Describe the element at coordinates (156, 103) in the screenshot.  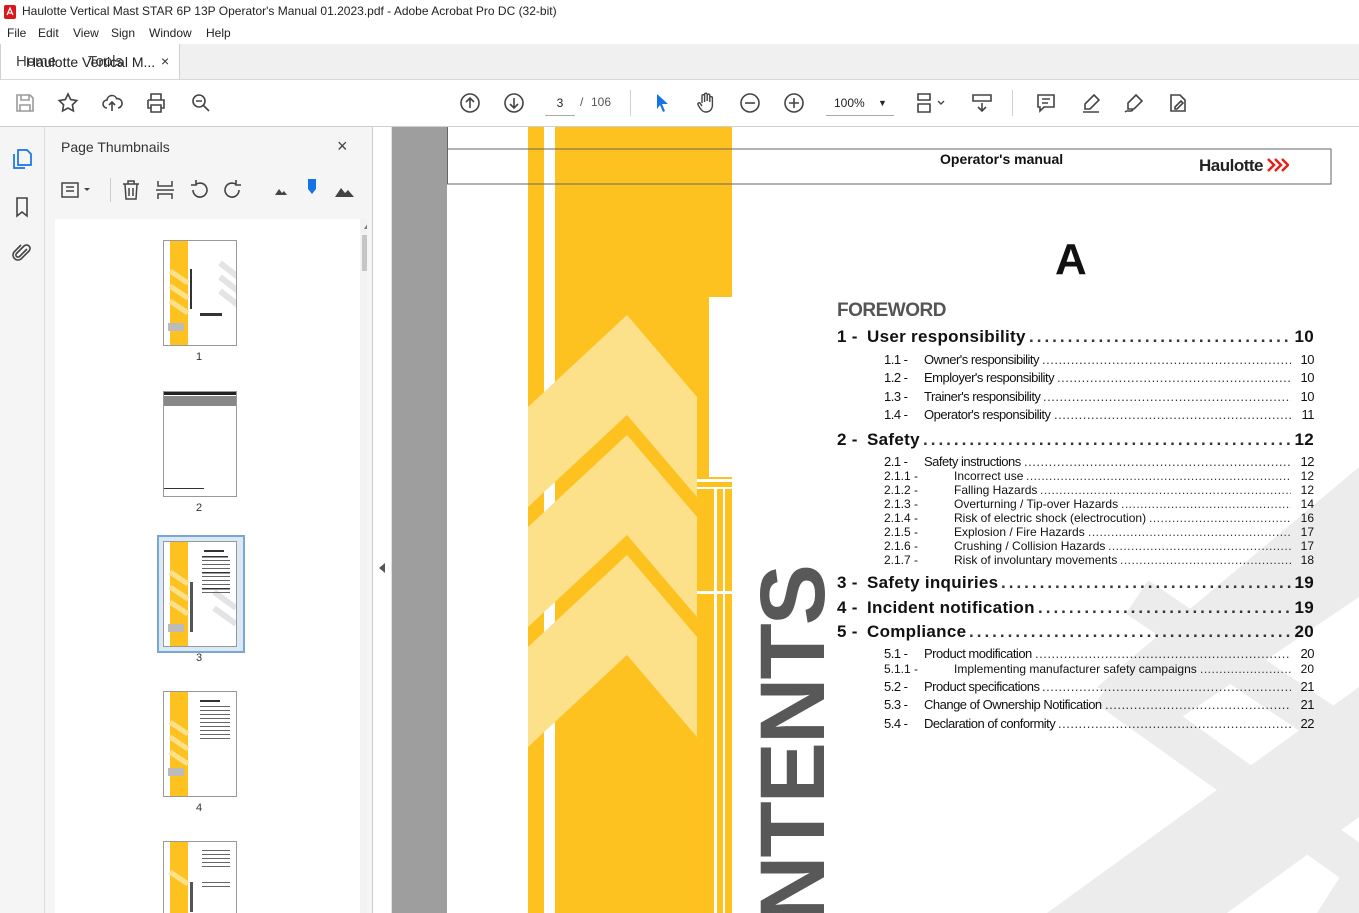
I see `print-icon` at that location.